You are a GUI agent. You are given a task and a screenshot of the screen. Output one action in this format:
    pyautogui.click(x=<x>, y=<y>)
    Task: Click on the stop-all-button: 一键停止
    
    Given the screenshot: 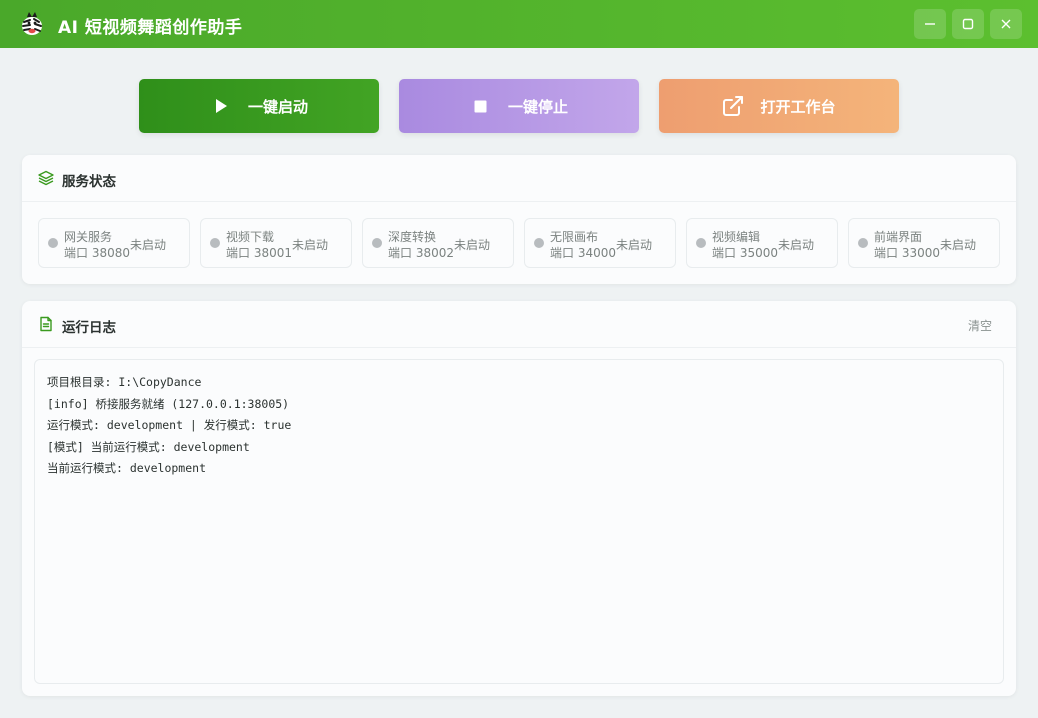 What is the action you would take?
    pyautogui.click(x=519, y=106)
    